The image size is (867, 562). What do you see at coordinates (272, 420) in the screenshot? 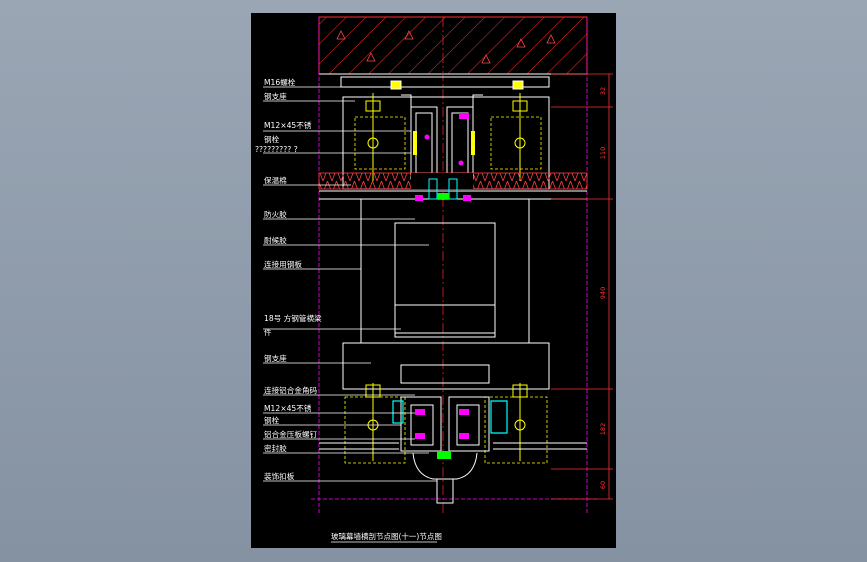
I see `label-m12-bolt-bottom-2: 钢栓` at bounding box center [272, 420].